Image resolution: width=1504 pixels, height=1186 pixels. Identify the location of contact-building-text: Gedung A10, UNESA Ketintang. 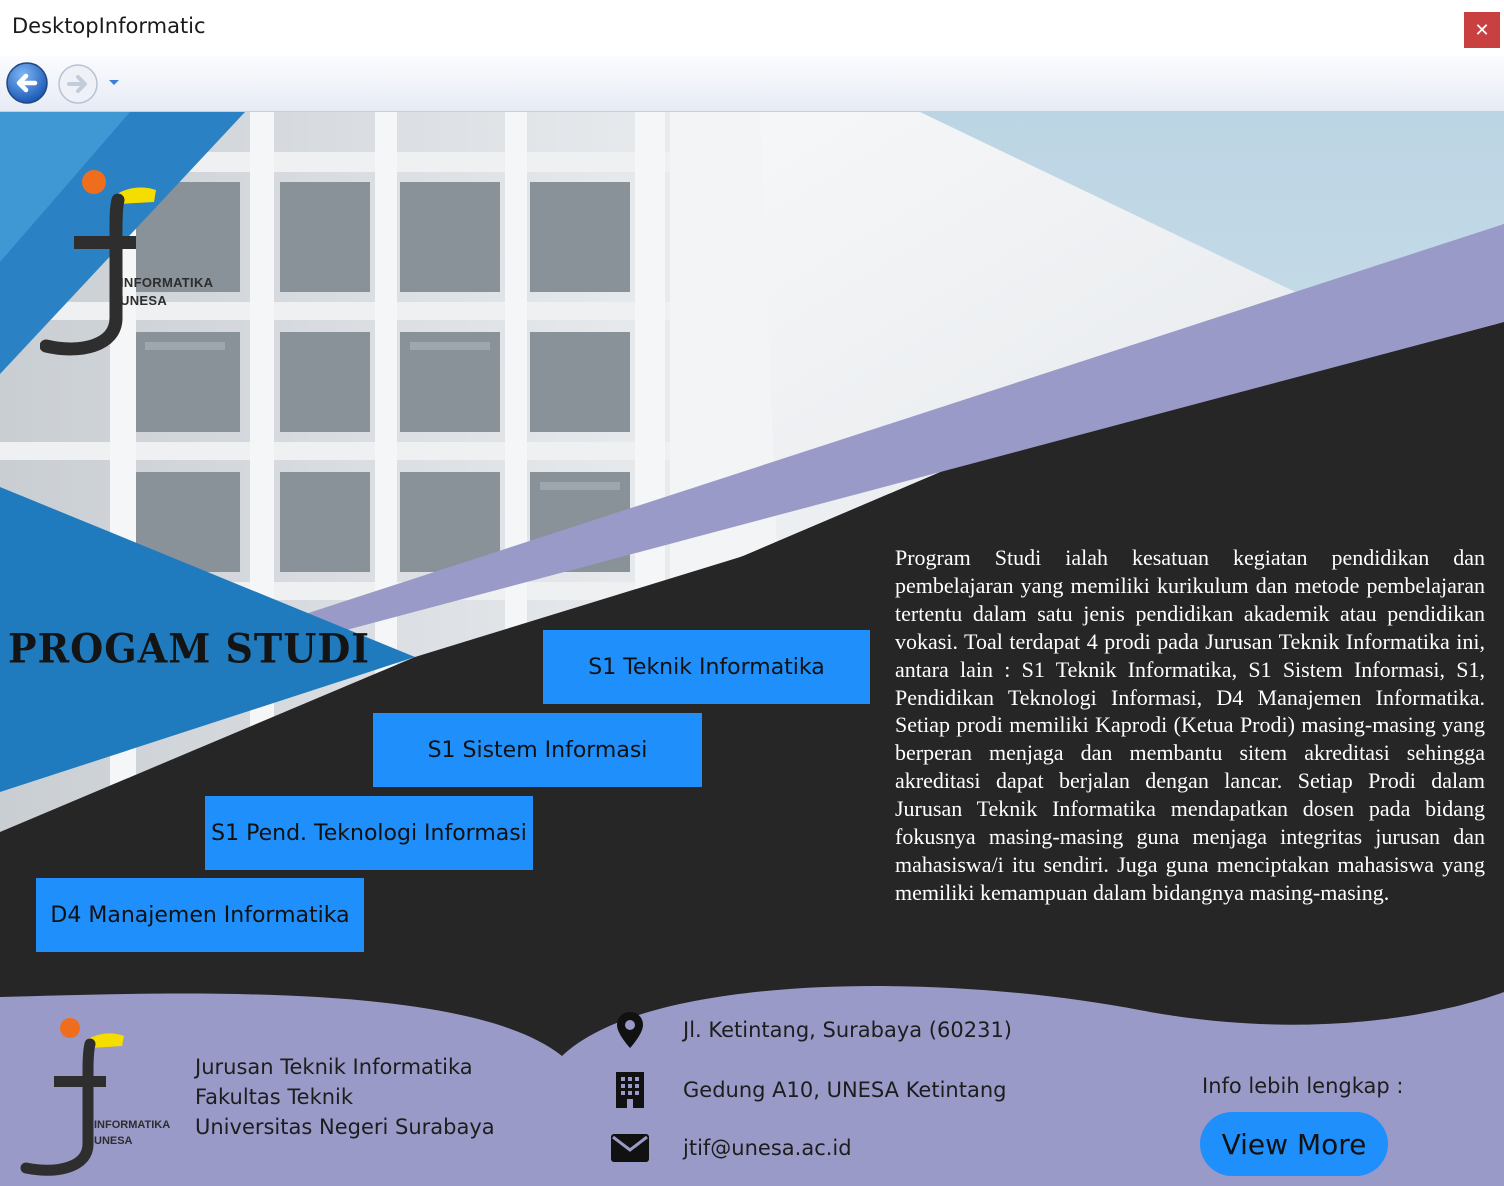
(845, 1090).